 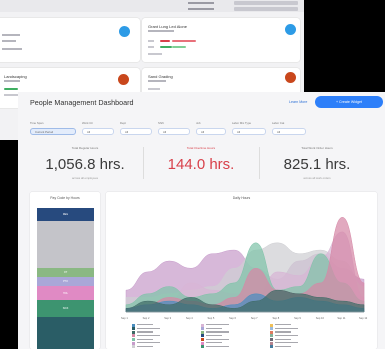 I want to click on pay-code-segment-label: OT, so click(x=65, y=272).